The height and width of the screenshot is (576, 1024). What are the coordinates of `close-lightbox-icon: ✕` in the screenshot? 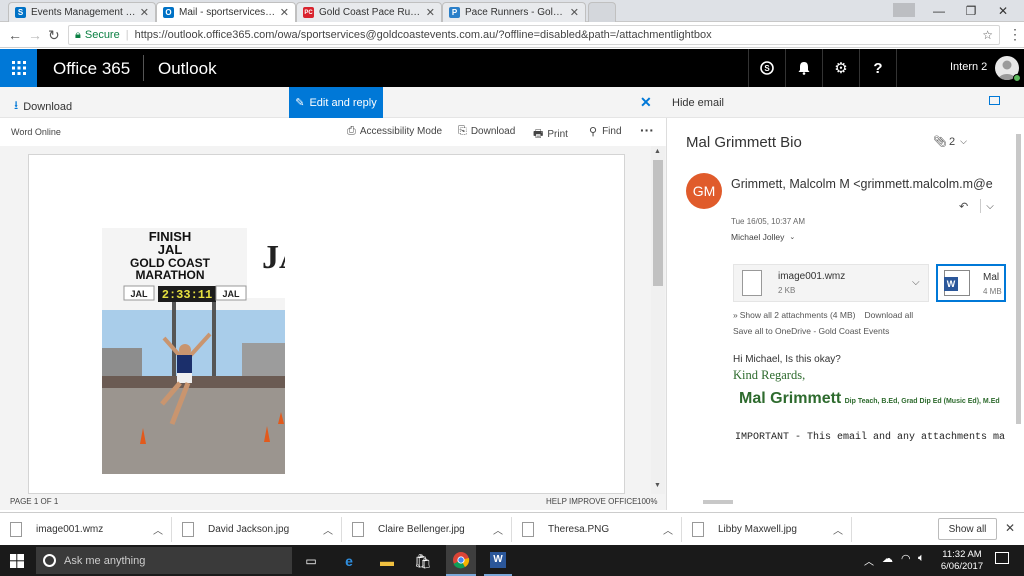 It's located at (646, 102).